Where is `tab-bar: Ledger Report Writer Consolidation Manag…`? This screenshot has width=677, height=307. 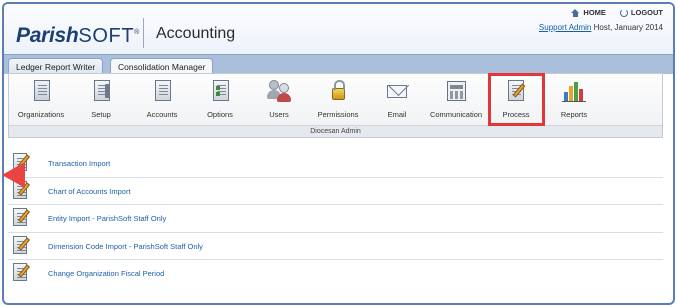 tab-bar: Ledger Report Writer Consolidation Manag… is located at coordinates (338, 64).